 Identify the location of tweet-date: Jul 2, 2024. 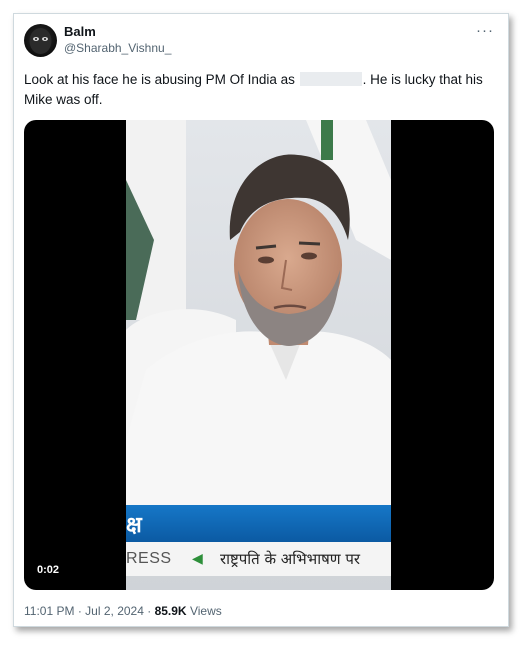
(114, 611).